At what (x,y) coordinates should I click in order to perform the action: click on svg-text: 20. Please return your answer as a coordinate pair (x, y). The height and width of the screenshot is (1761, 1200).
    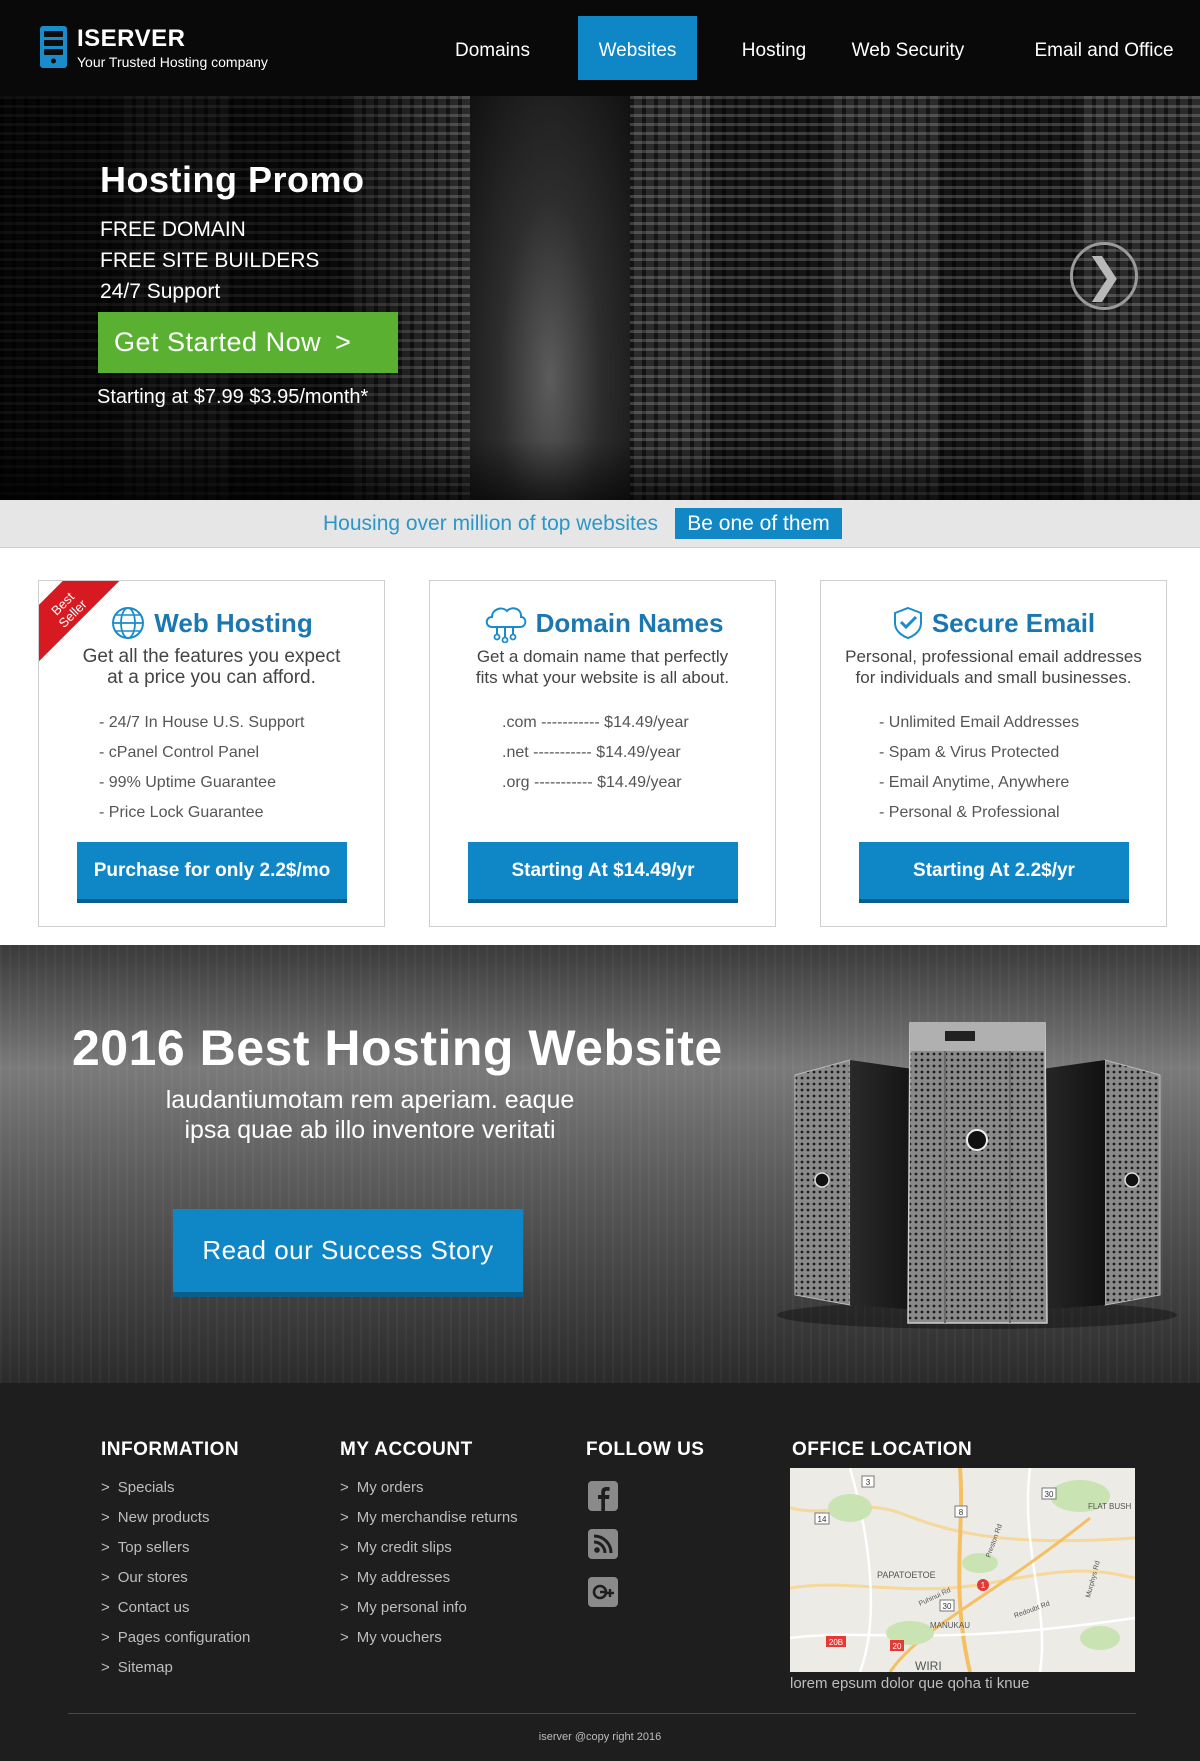
    Looking at the image, I should click on (897, 1646).